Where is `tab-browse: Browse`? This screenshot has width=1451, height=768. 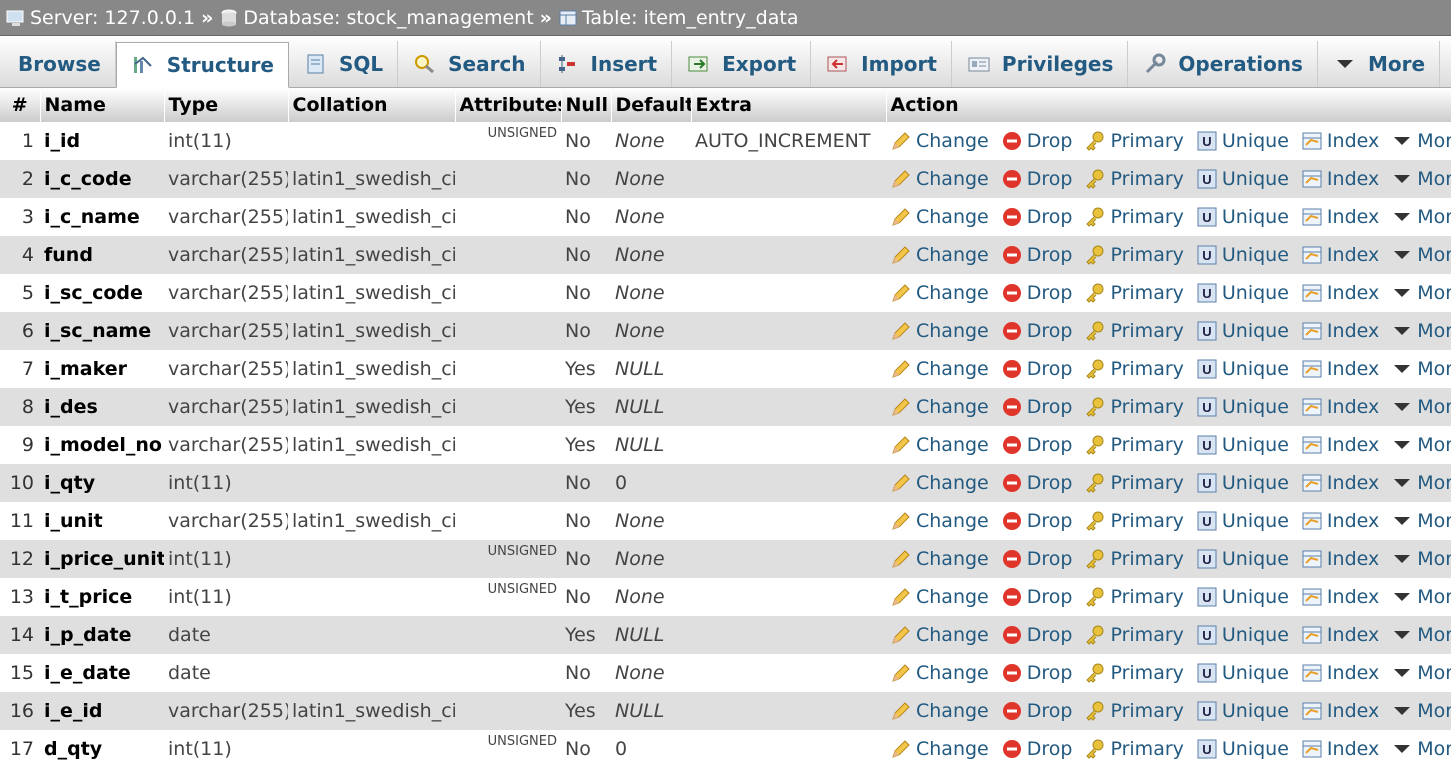 tab-browse: Browse is located at coordinates (60, 64).